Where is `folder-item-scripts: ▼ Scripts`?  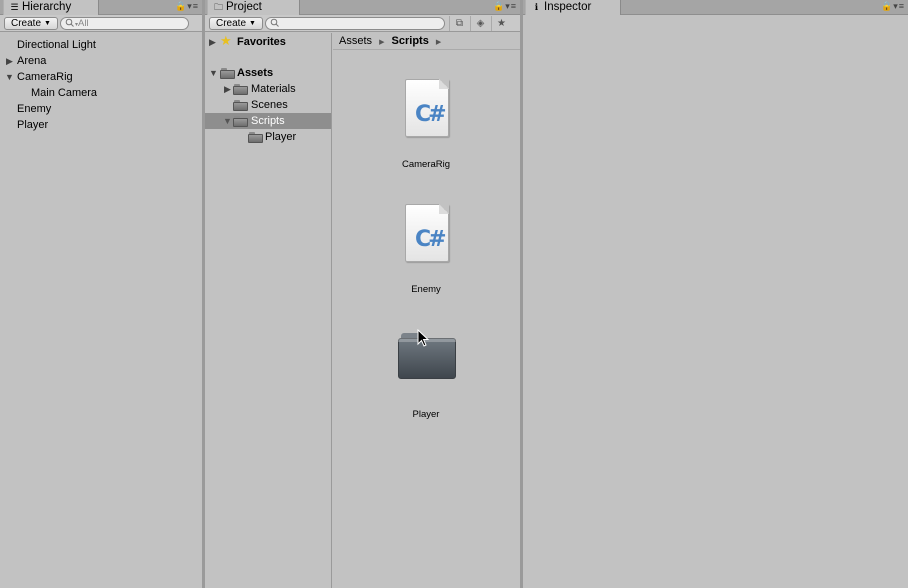
folder-item-scripts: ▼ Scripts is located at coordinates (268, 121).